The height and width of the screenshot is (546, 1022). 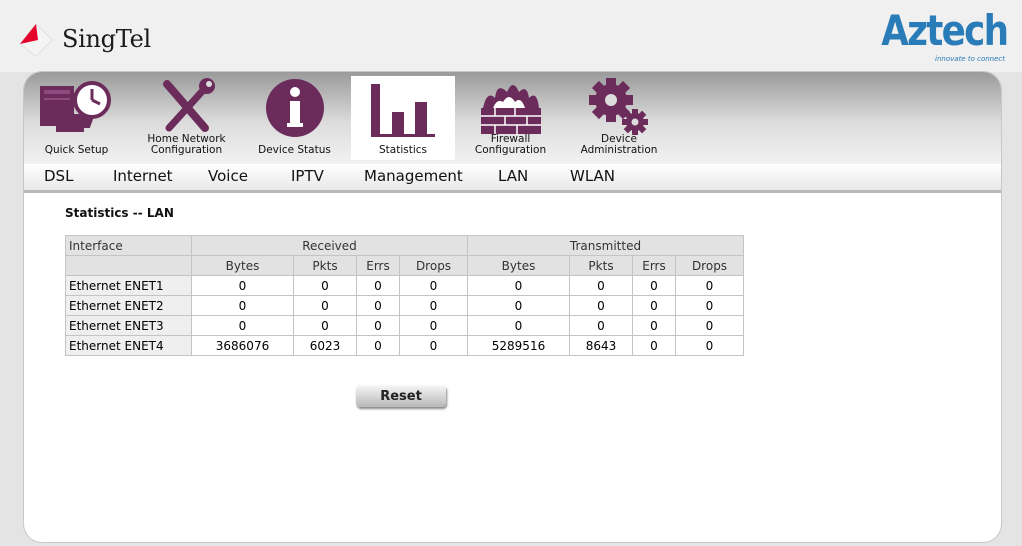 I want to click on nav-tab-device-status: Device Status, so click(x=294, y=118).